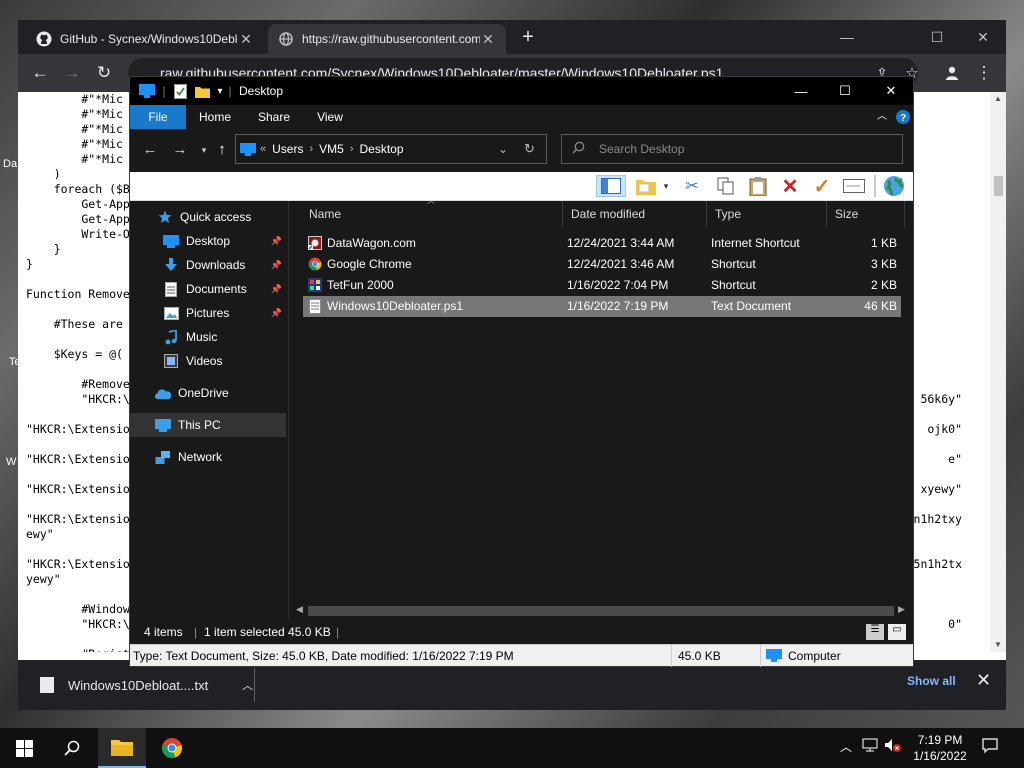 The width and height of the screenshot is (1024, 768). What do you see at coordinates (208, 425) in the screenshot?
I see `nav-item-this-pc: This PC` at bounding box center [208, 425].